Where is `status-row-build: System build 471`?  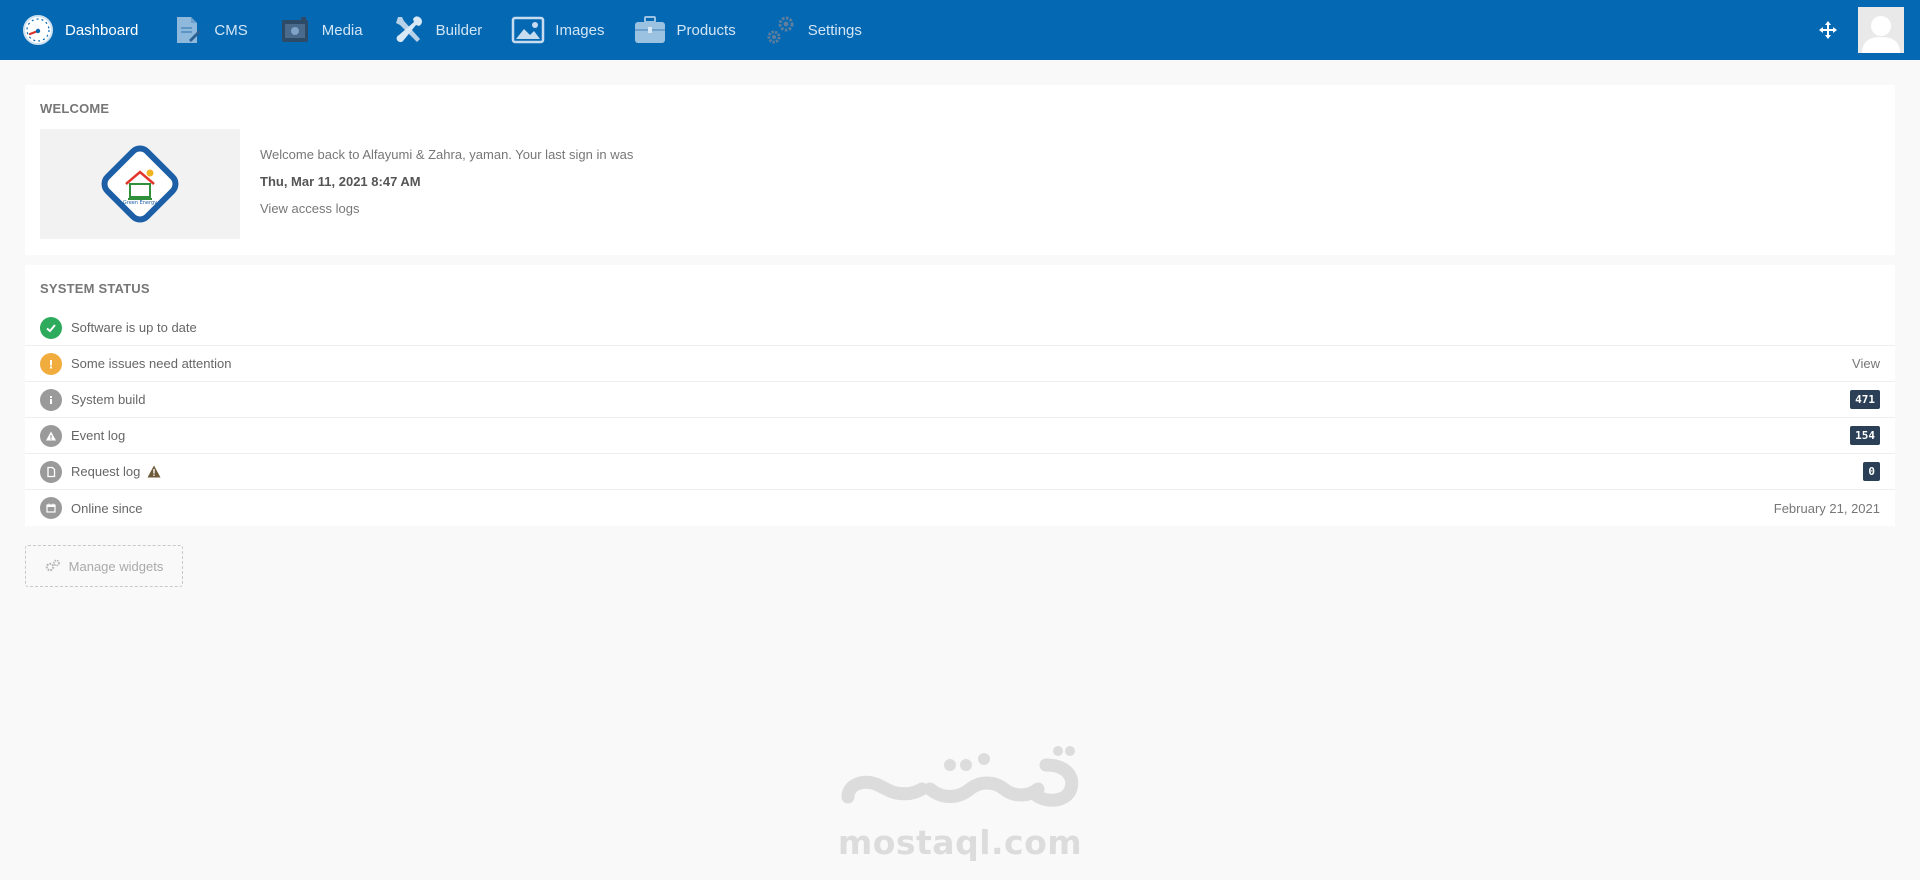
status-row-build: System build 471 is located at coordinates (960, 400).